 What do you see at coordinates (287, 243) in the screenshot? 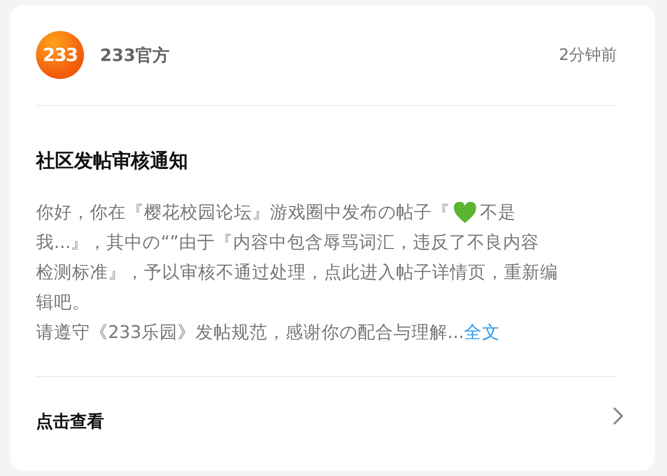
I see `notice-text: 我...』，其中の“”由于『内容中包含辱骂词汇，违反了不良内容` at bounding box center [287, 243].